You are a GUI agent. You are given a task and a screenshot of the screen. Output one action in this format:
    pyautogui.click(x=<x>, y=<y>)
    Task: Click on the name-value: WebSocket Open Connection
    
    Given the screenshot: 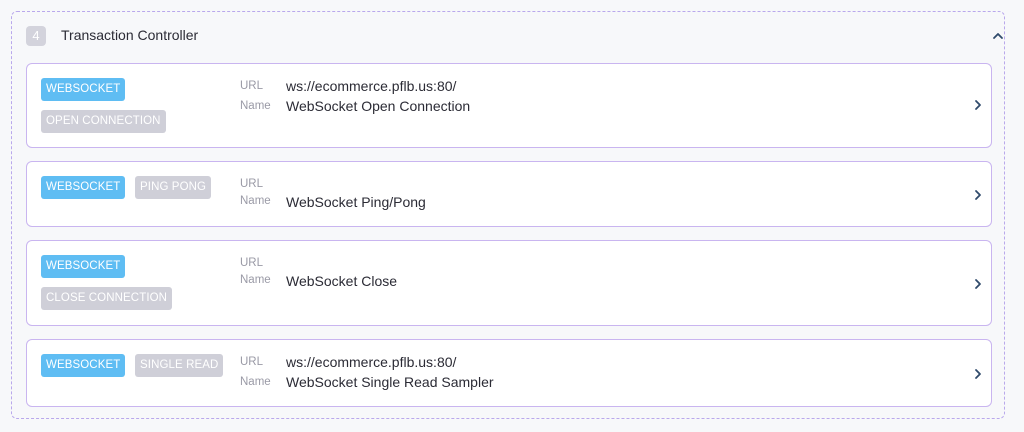 What is the action you would take?
    pyautogui.click(x=378, y=106)
    